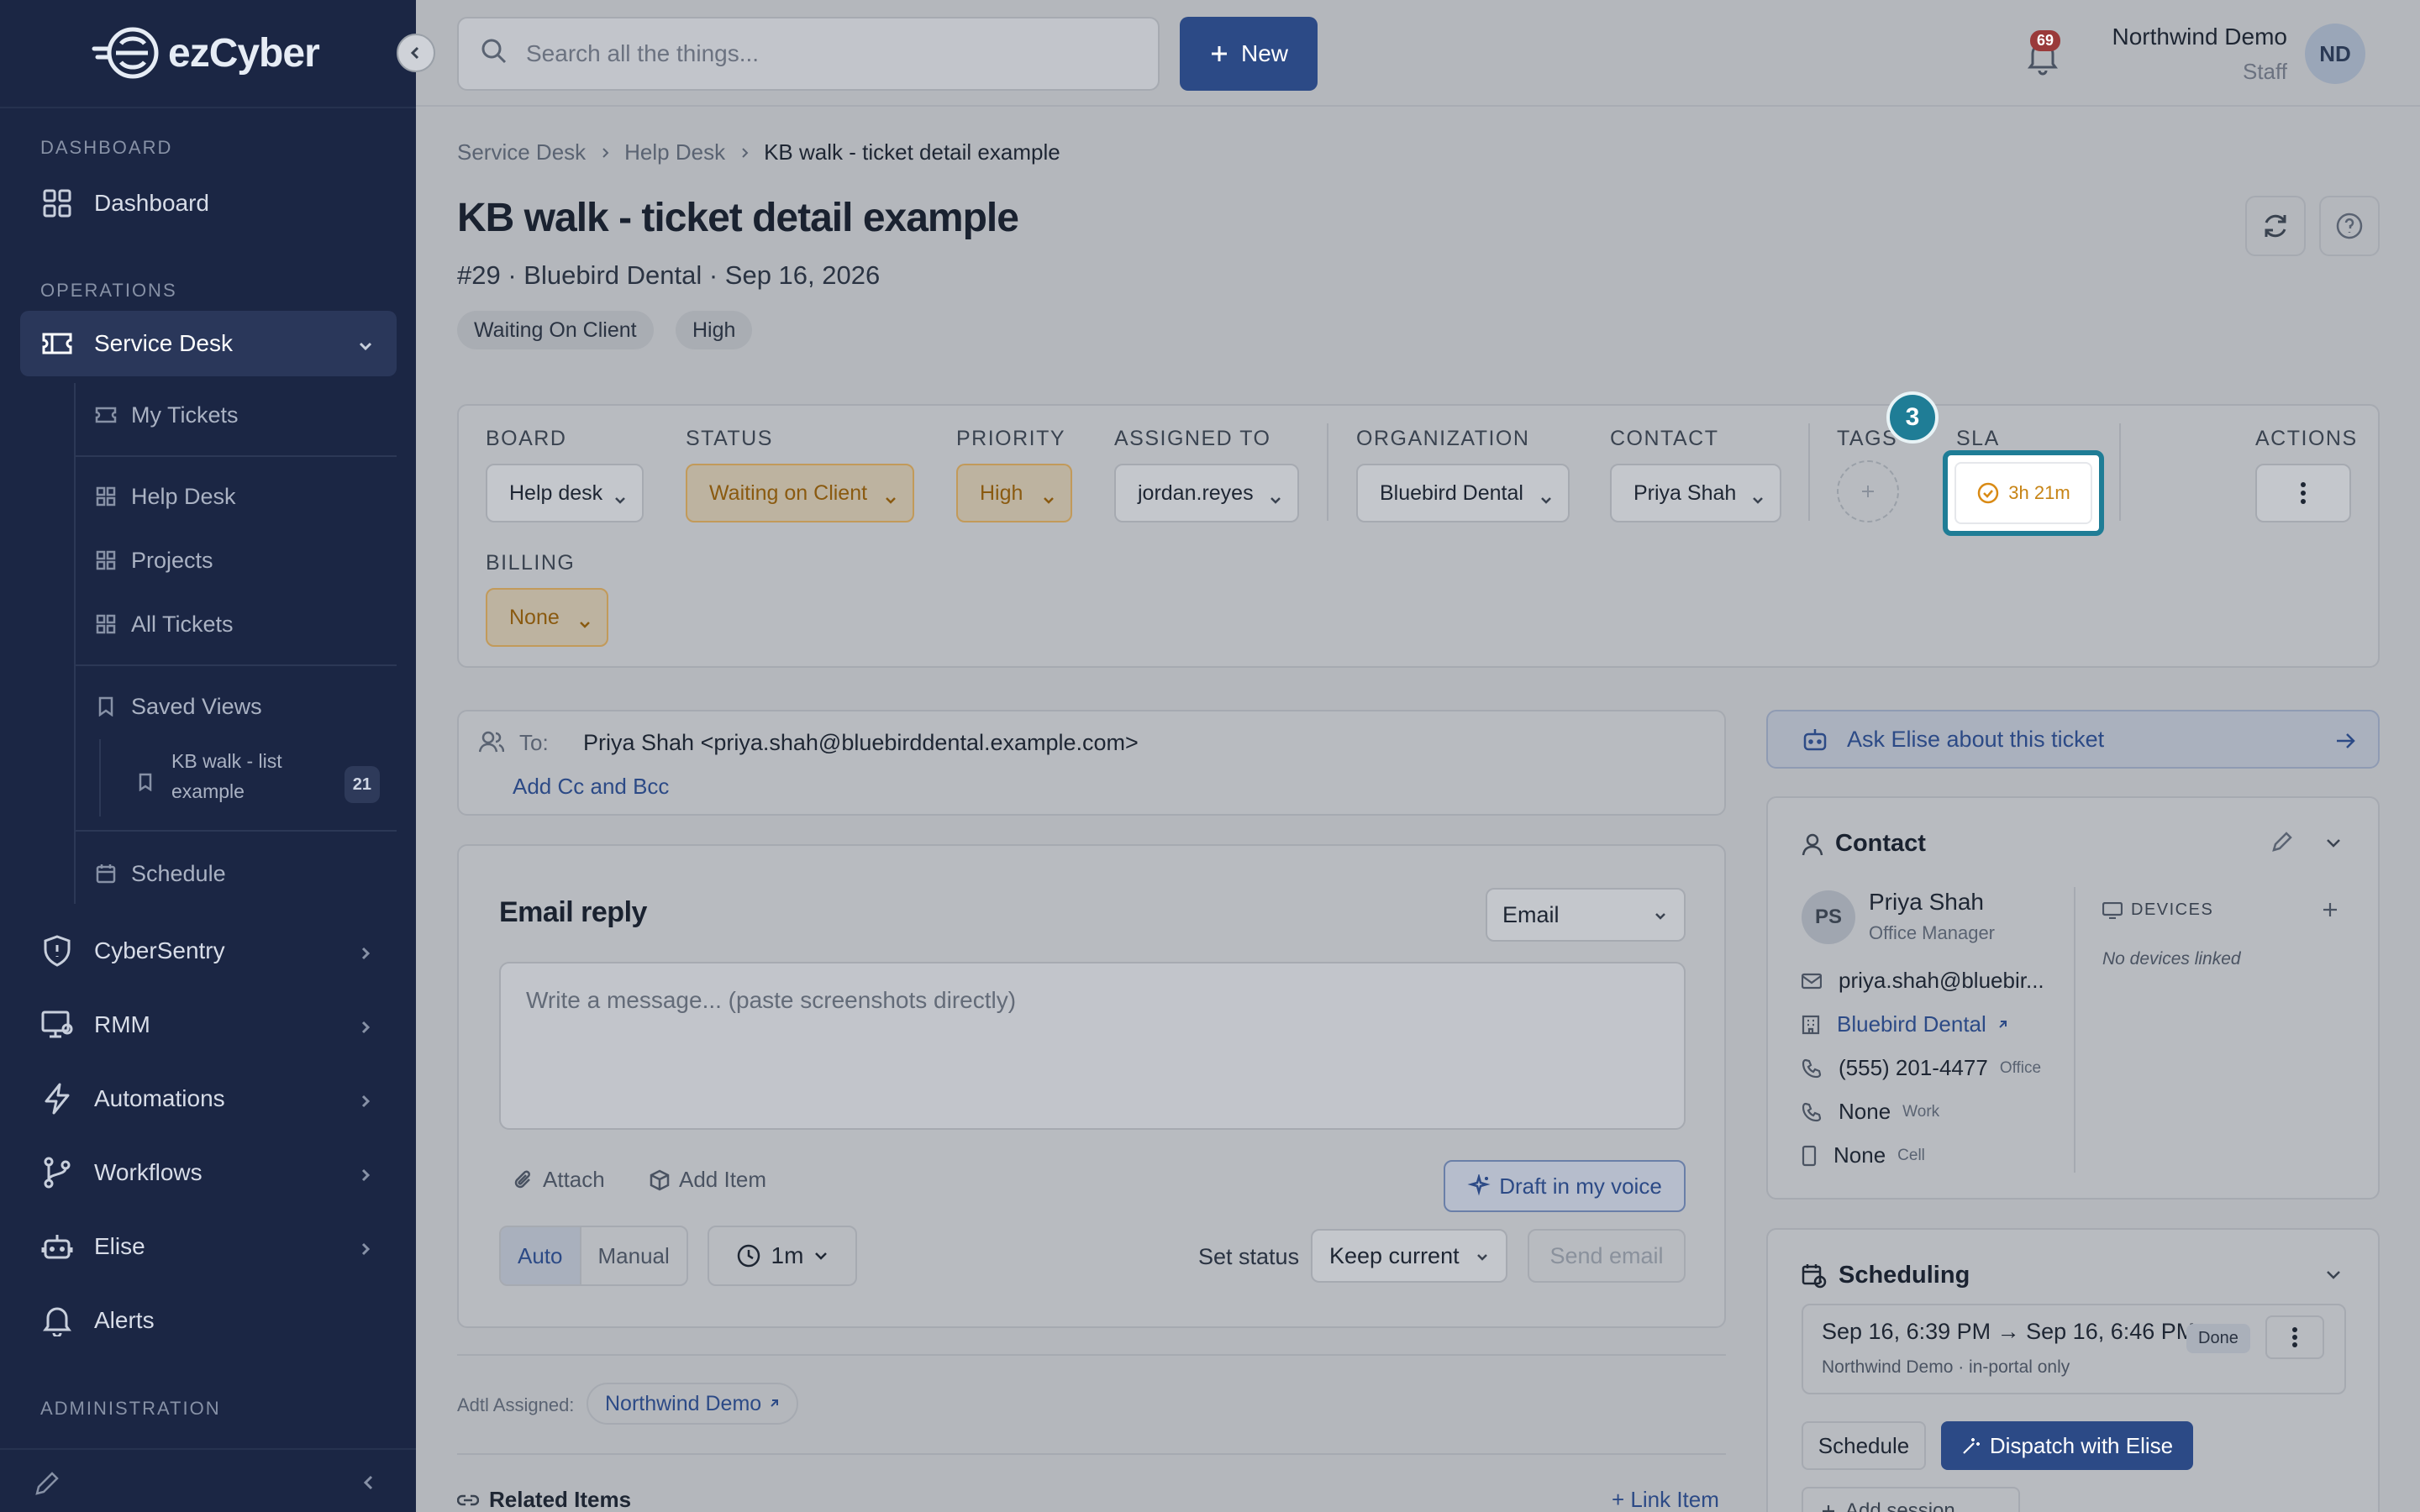  Describe the element at coordinates (57, 203) in the screenshot. I see `grid-icon` at that location.